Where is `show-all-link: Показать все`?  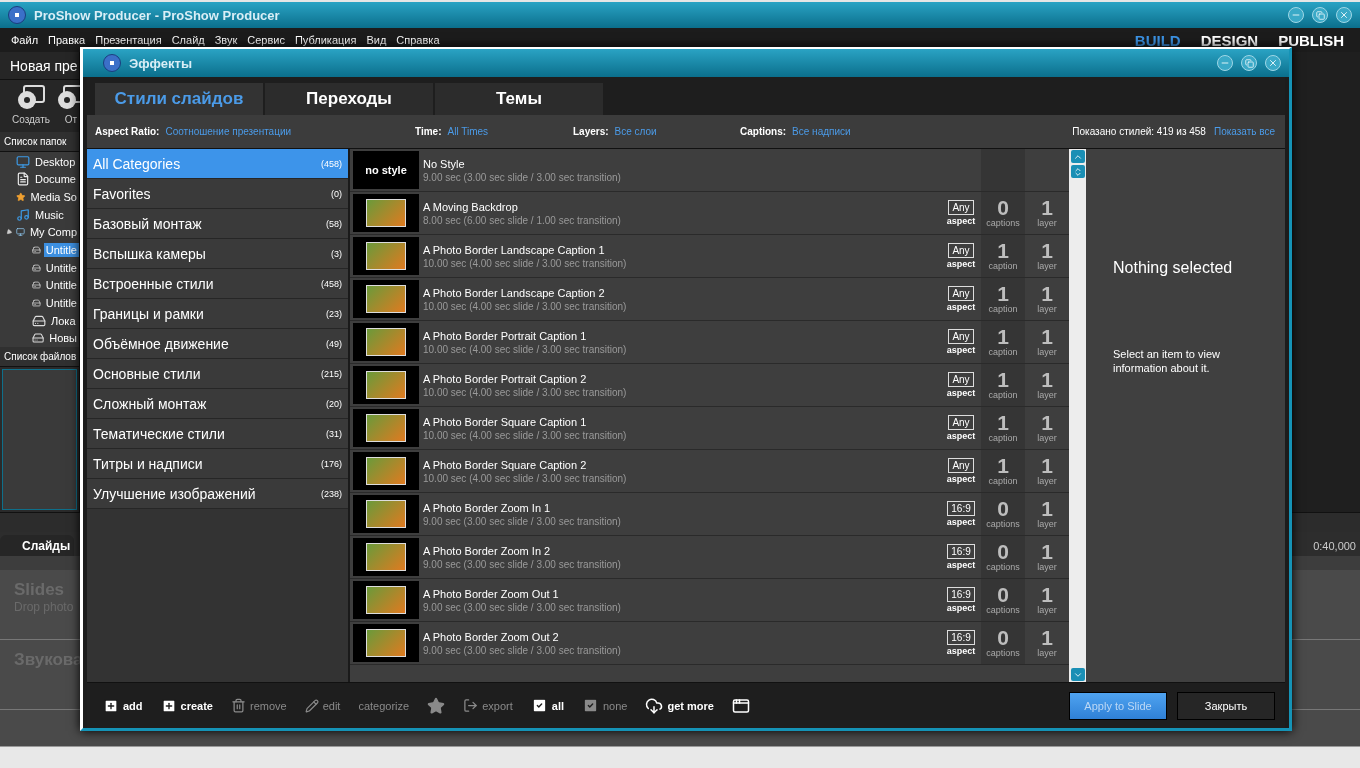
show-all-link: Показать все is located at coordinates (1244, 131).